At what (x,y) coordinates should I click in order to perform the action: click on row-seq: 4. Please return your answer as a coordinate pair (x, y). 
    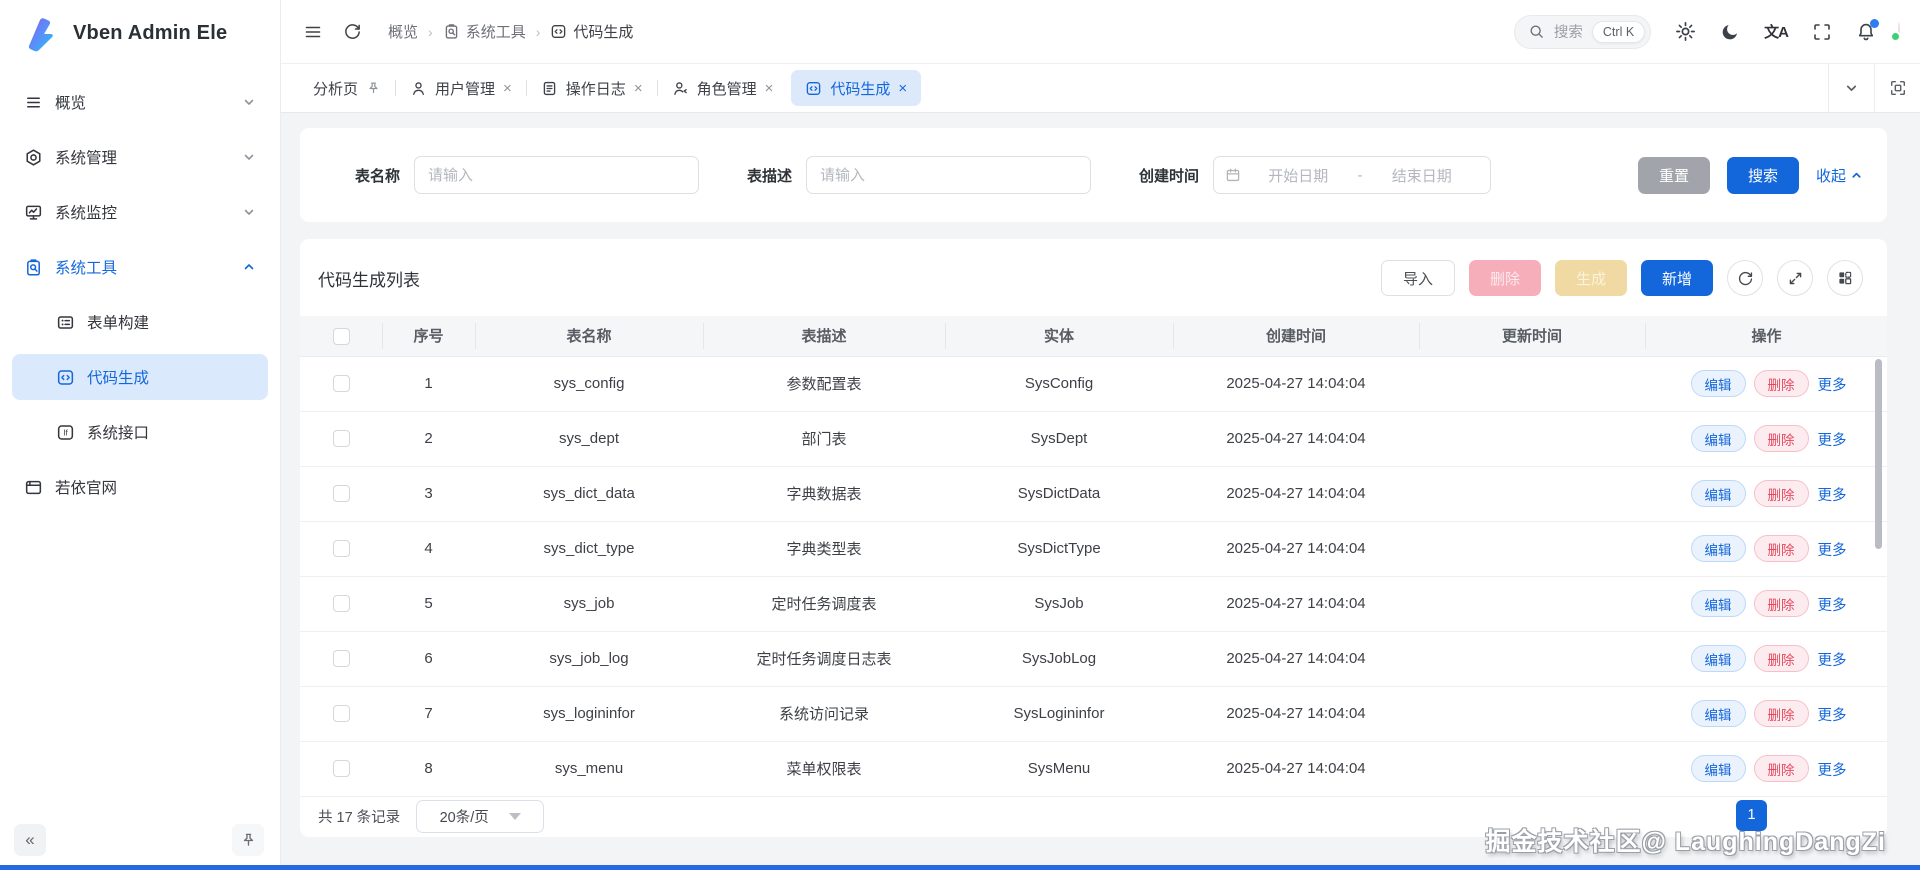
    Looking at the image, I should click on (428, 549).